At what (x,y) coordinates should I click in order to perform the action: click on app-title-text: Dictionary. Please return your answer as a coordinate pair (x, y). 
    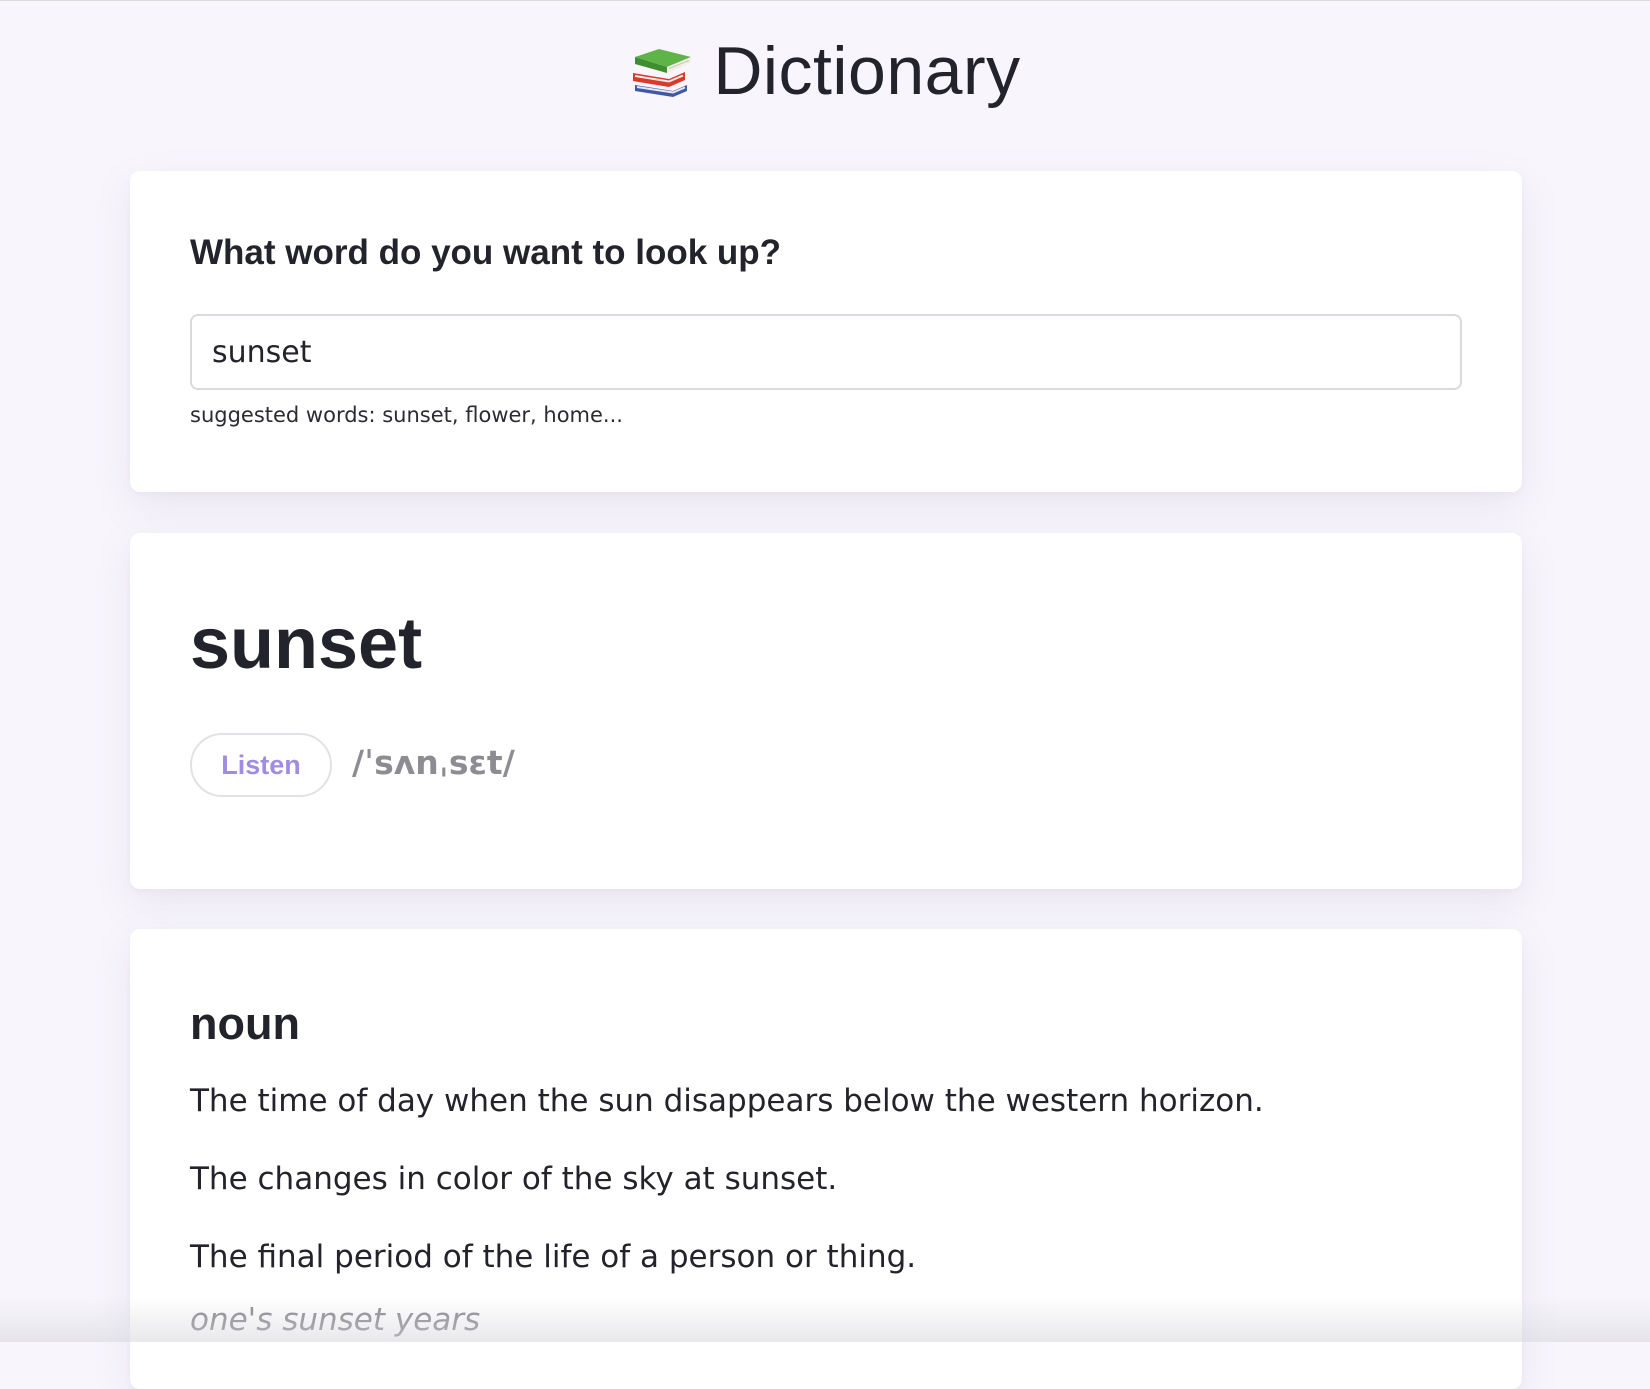
    Looking at the image, I should click on (867, 71).